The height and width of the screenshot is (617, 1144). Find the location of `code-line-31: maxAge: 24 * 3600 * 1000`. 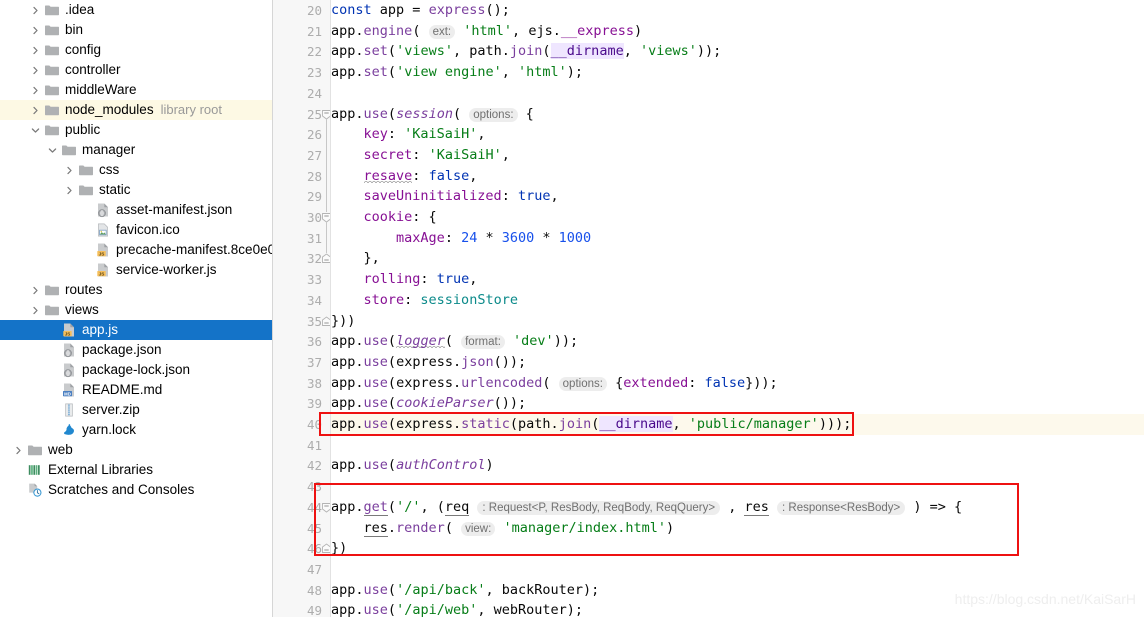

code-line-31: maxAge: 24 * 3600 * 1000 is located at coordinates (461, 238).